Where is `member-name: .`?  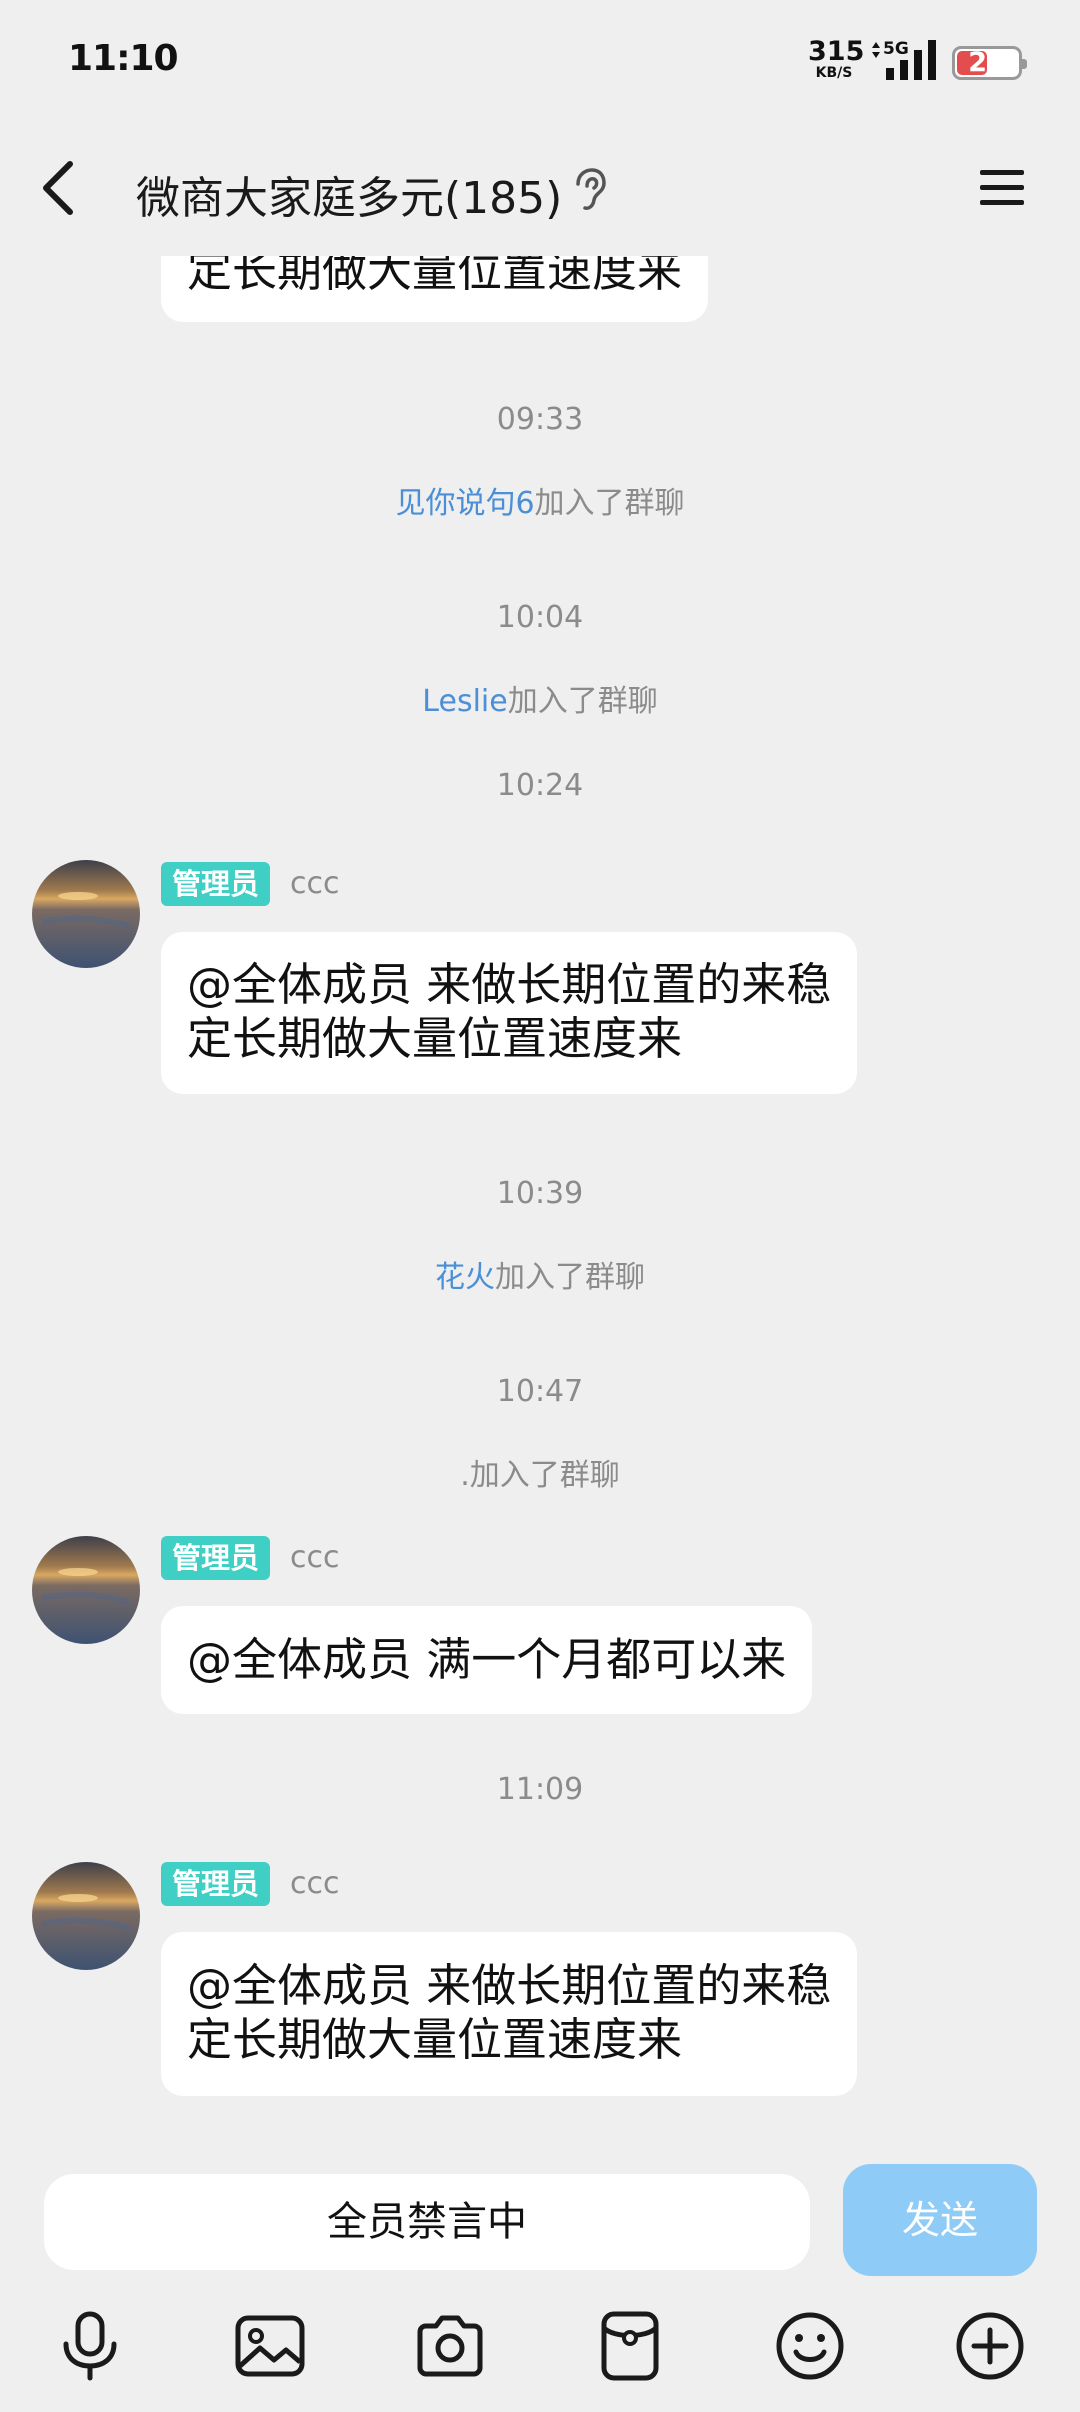 member-name: . is located at coordinates (465, 1475).